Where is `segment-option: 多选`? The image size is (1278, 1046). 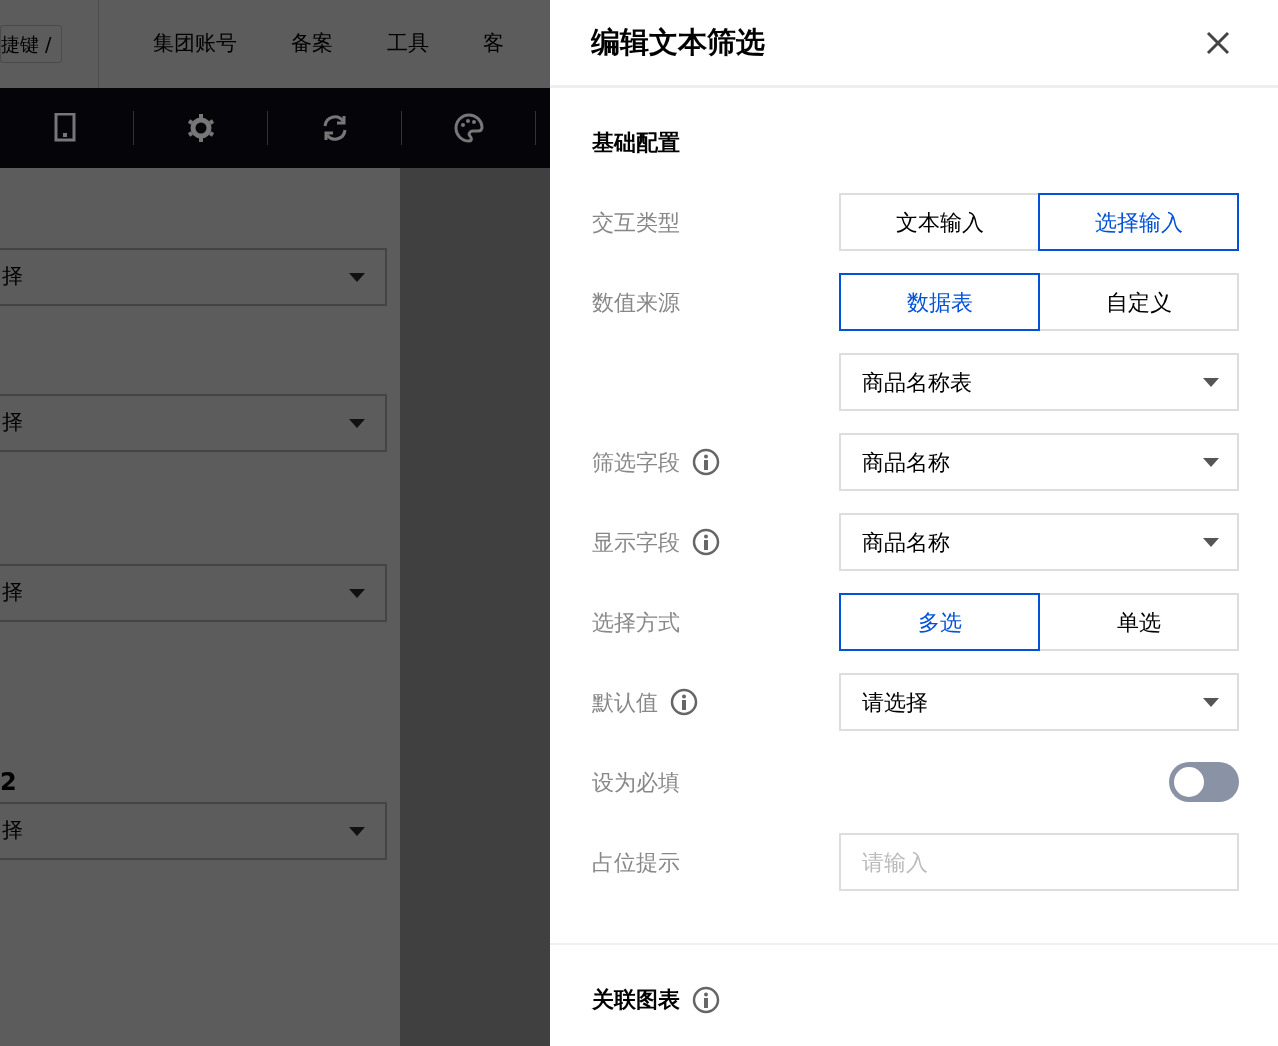 segment-option: 多选 is located at coordinates (939, 622).